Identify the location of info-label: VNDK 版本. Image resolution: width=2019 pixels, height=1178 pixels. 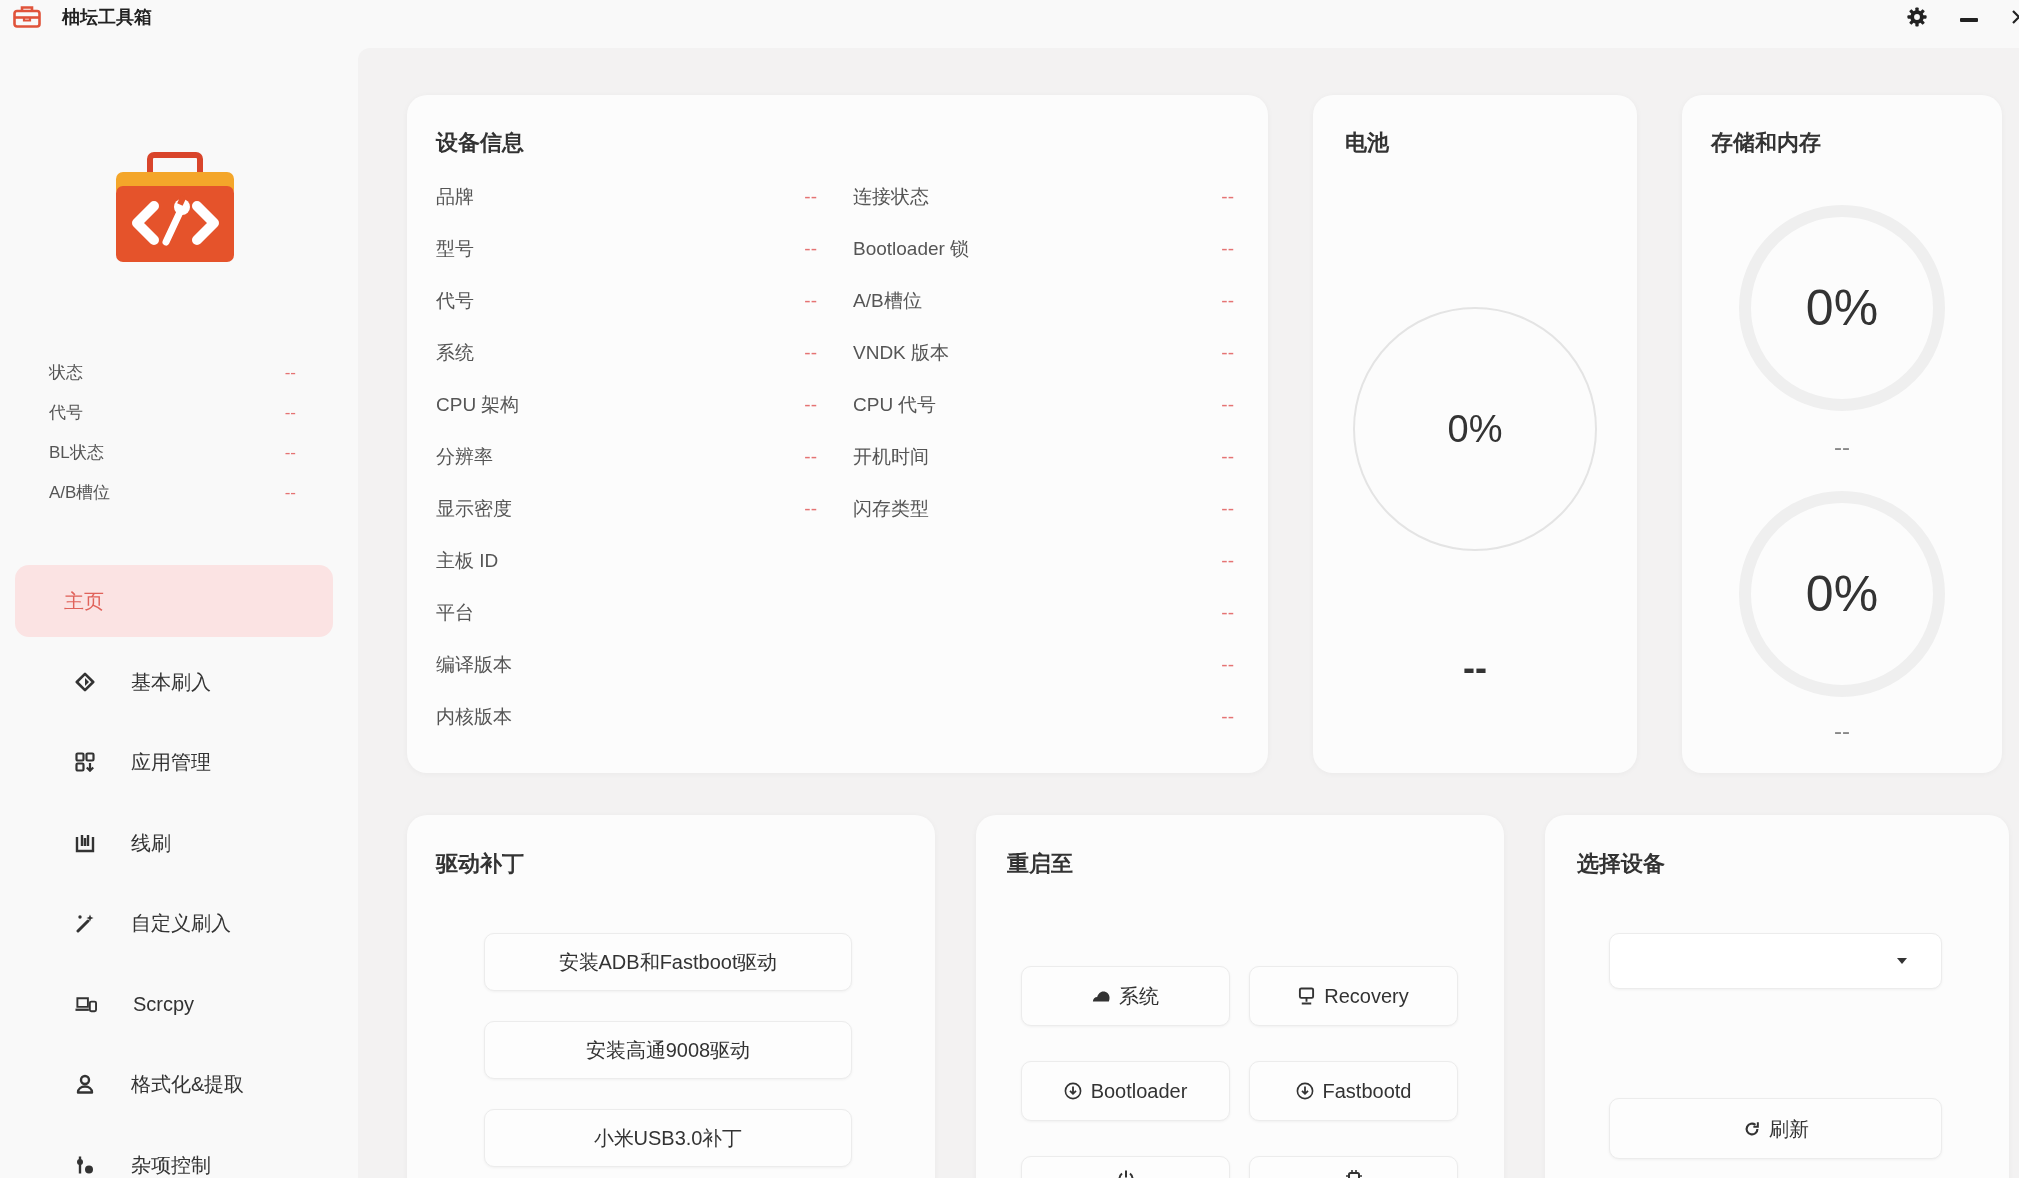
(901, 352).